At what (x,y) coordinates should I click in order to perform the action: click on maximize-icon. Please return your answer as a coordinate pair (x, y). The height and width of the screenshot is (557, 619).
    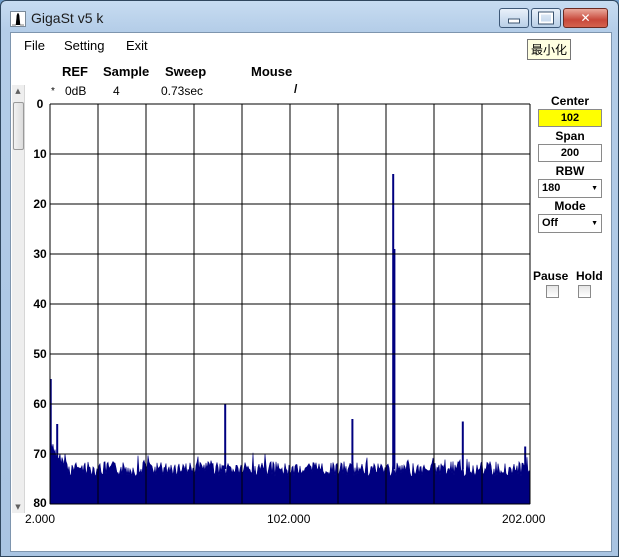
    Looking at the image, I should click on (546, 18).